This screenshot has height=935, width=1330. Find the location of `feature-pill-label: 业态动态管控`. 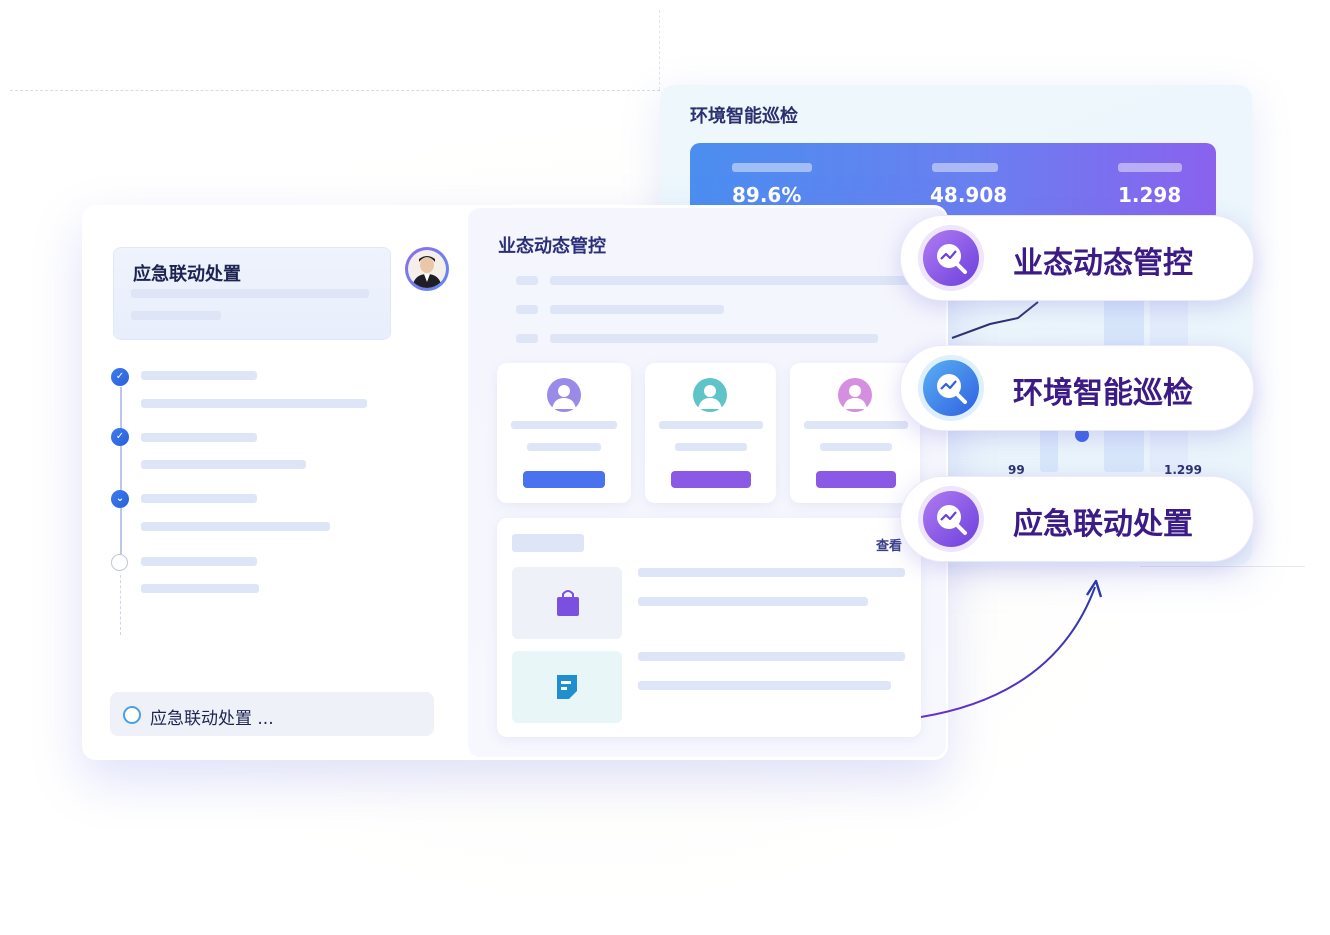

feature-pill-label: 业态动态管控 is located at coordinates (1103, 263).